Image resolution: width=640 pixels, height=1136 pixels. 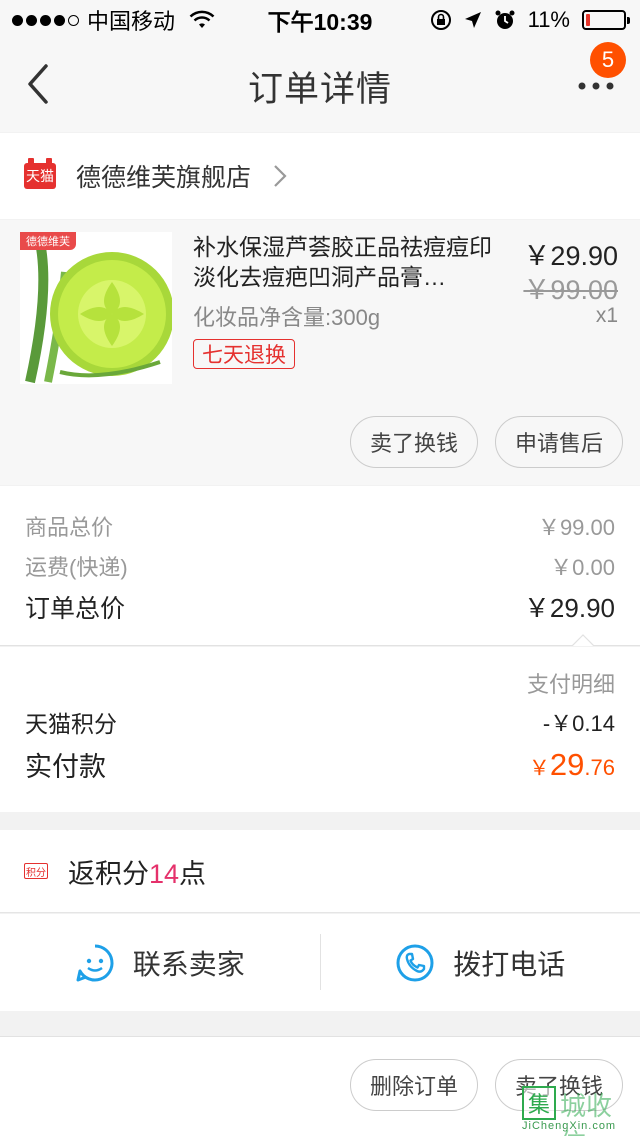 What do you see at coordinates (71, 724) in the screenshot?
I see `tmall-points-label: 天猫积分` at bounding box center [71, 724].